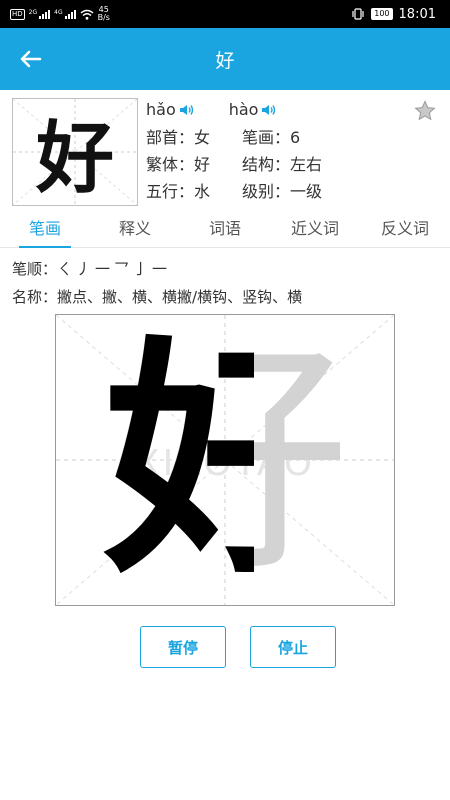  What do you see at coordinates (183, 647) in the screenshot?
I see `pause-button: 暂停` at bounding box center [183, 647].